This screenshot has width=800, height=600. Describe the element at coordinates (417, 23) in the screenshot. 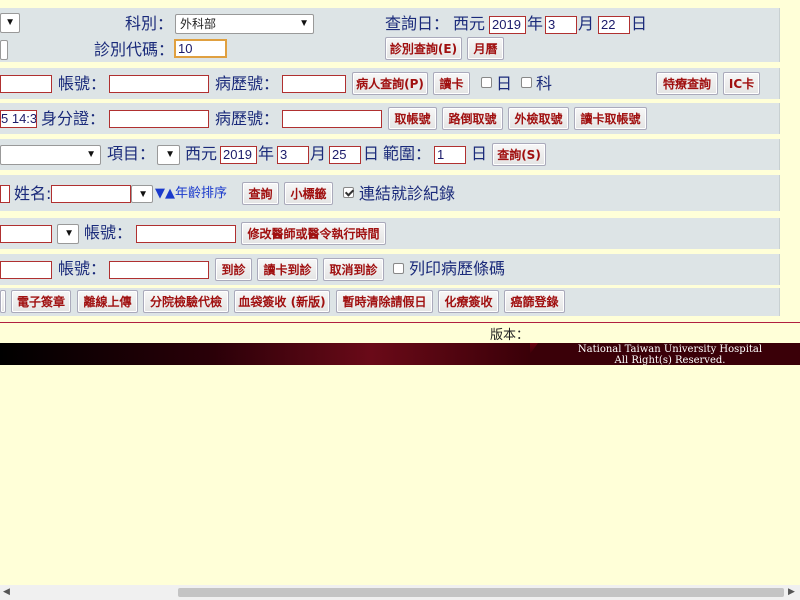

I see `query-date-label: 查詢日：` at that location.